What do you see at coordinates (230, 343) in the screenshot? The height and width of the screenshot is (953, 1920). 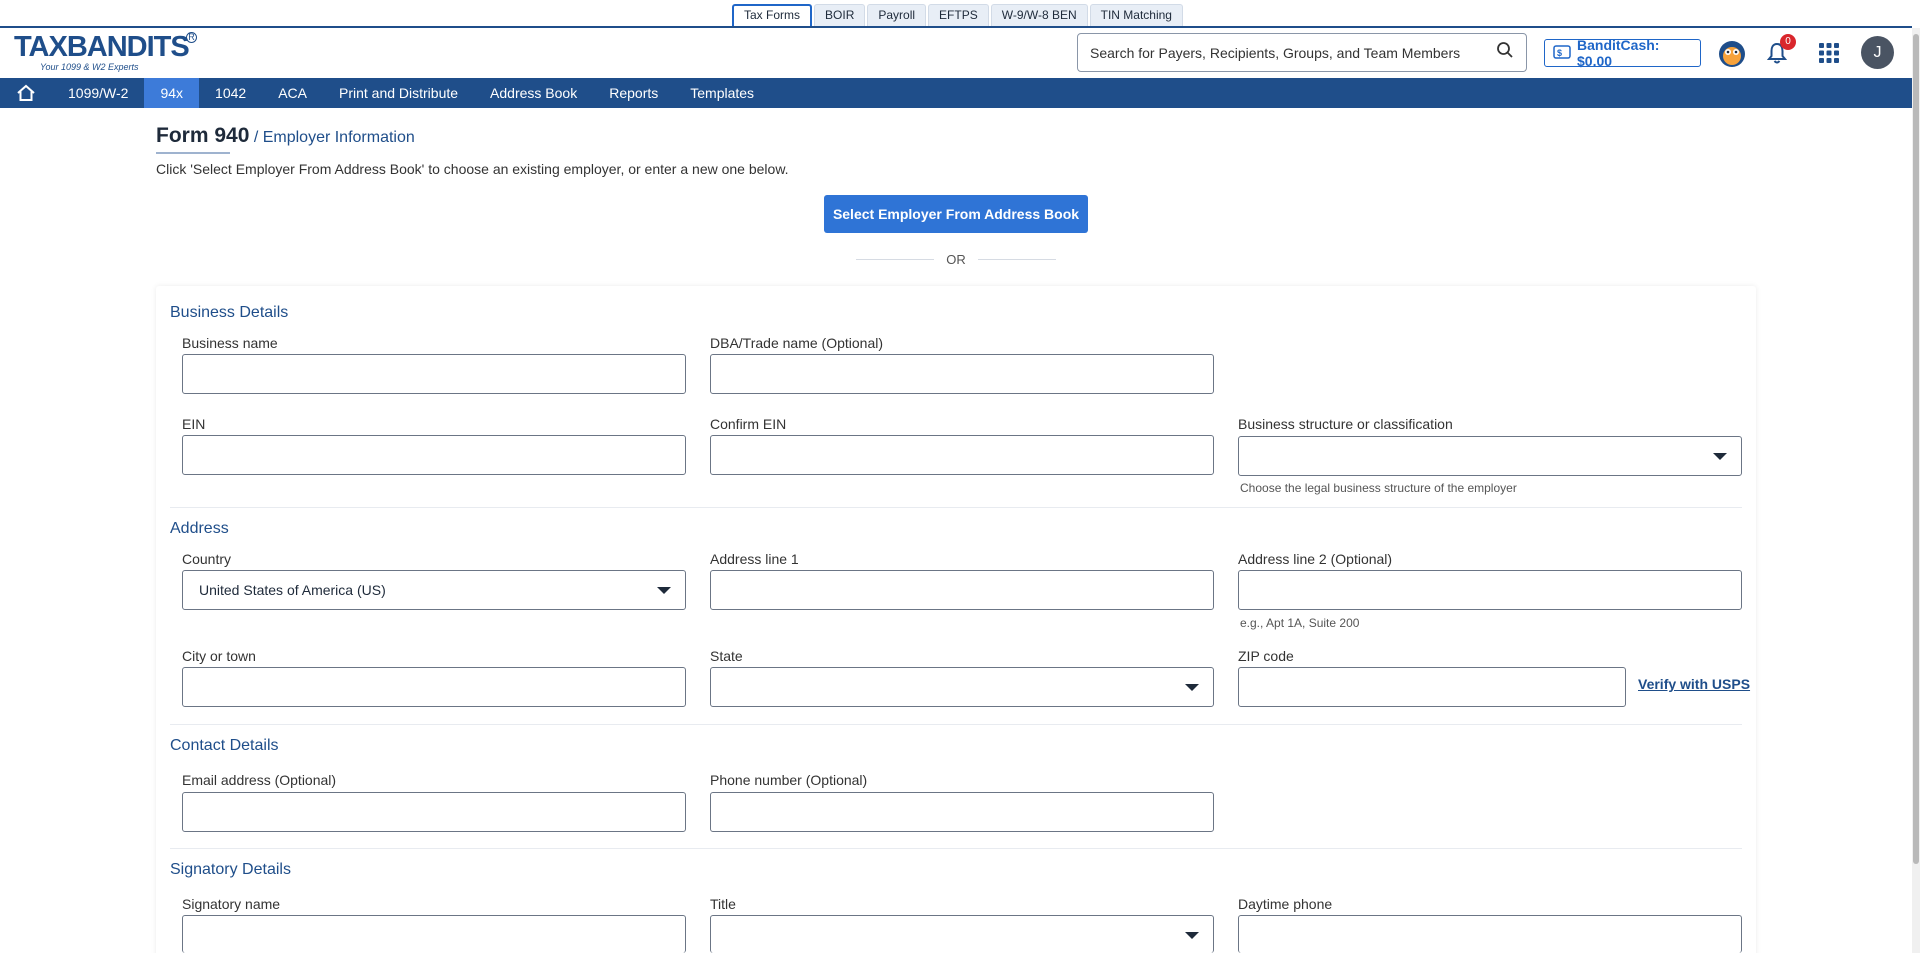 I see `business-name-label: Business name` at bounding box center [230, 343].